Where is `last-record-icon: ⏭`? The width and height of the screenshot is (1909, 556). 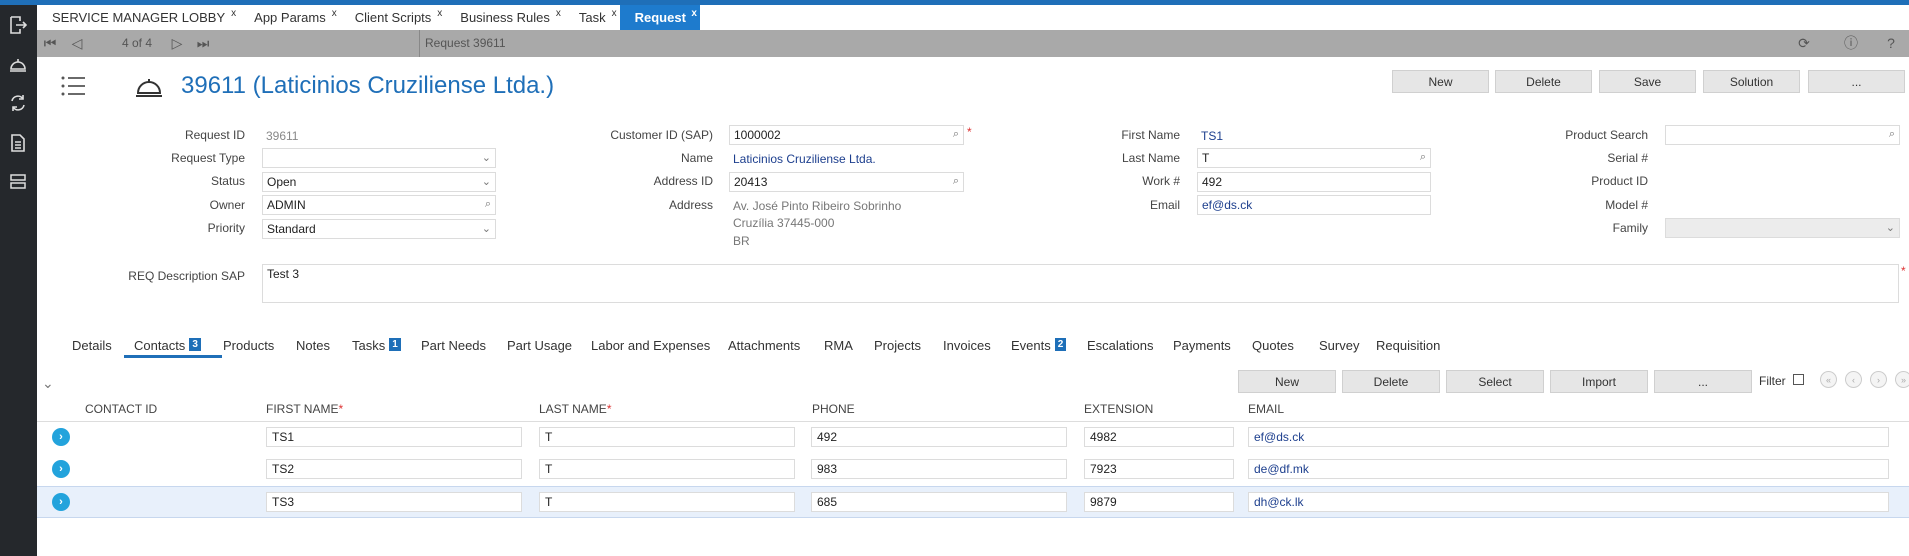 last-record-icon: ⏭ is located at coordinates (203, 43).